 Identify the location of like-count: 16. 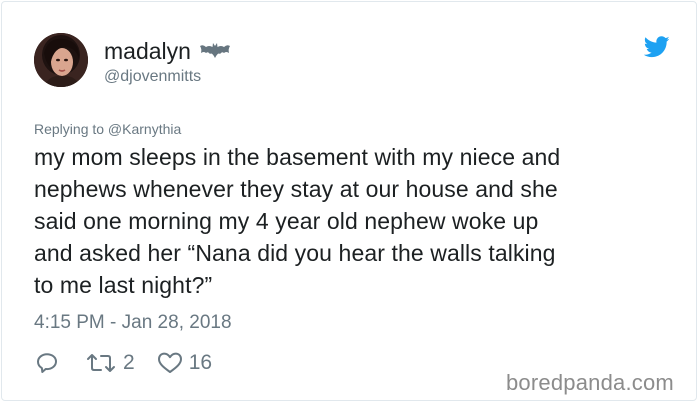
(200, 362).